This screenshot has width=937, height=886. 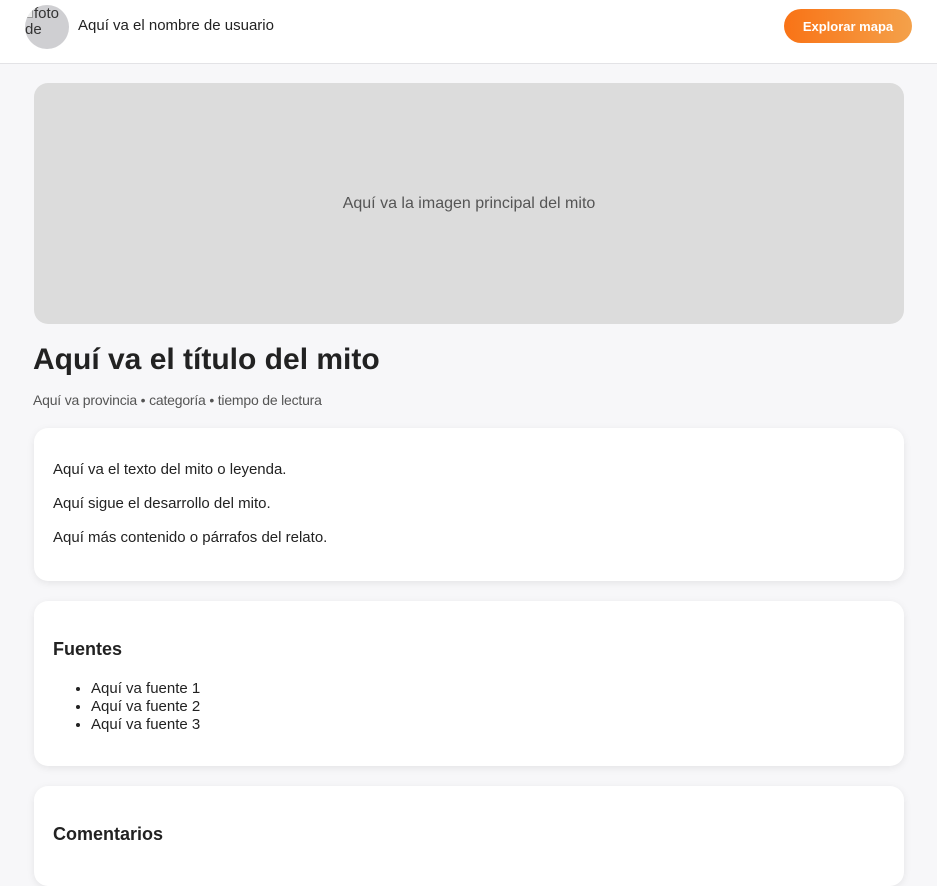 What do you see at coordinates (88, 649) in the screenshot?
I see `sources-heading: Fuentes` at bounding box center [88, 649].